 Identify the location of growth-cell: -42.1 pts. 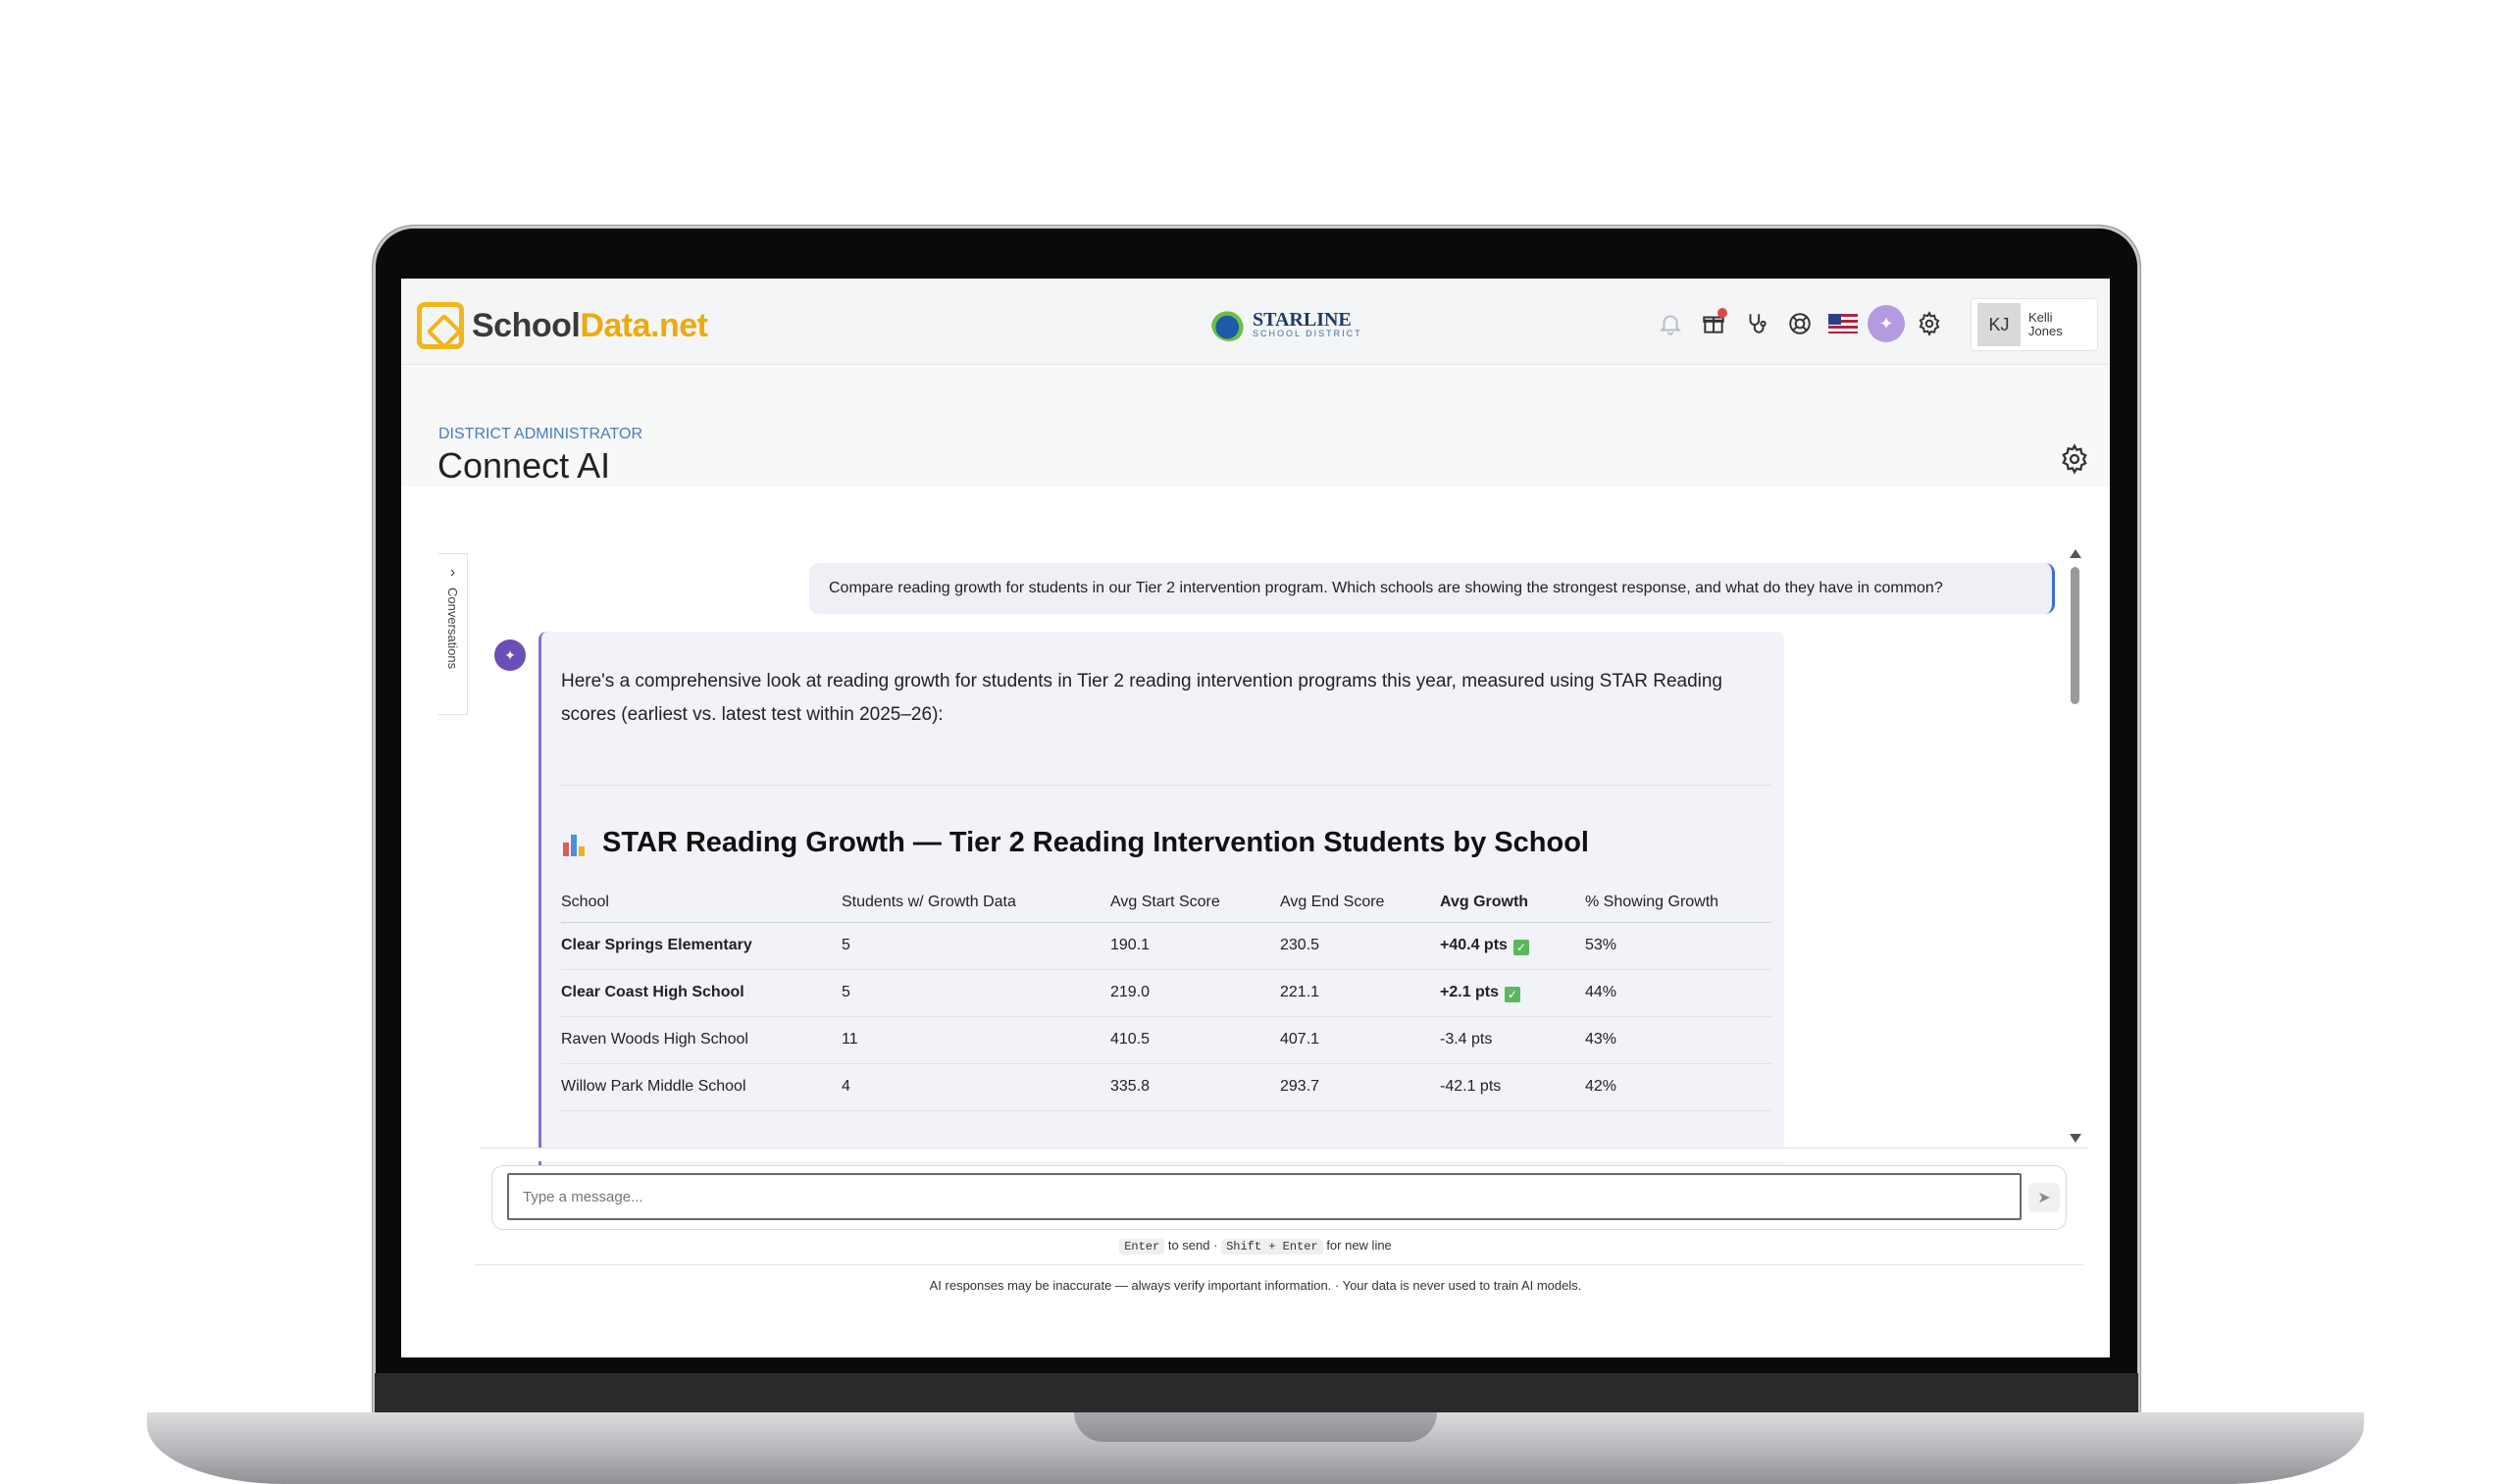
(1512, 1087).